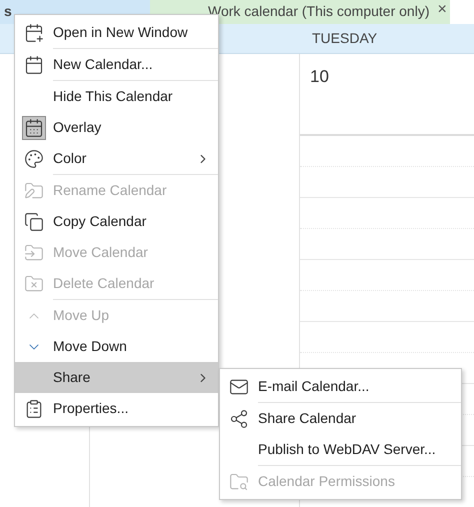 Image resolution: width=474 pixels, height=507 pixels. Describe the element at coordinates (442, 10) in the screenshot. I see `close-button: ×` at that location.